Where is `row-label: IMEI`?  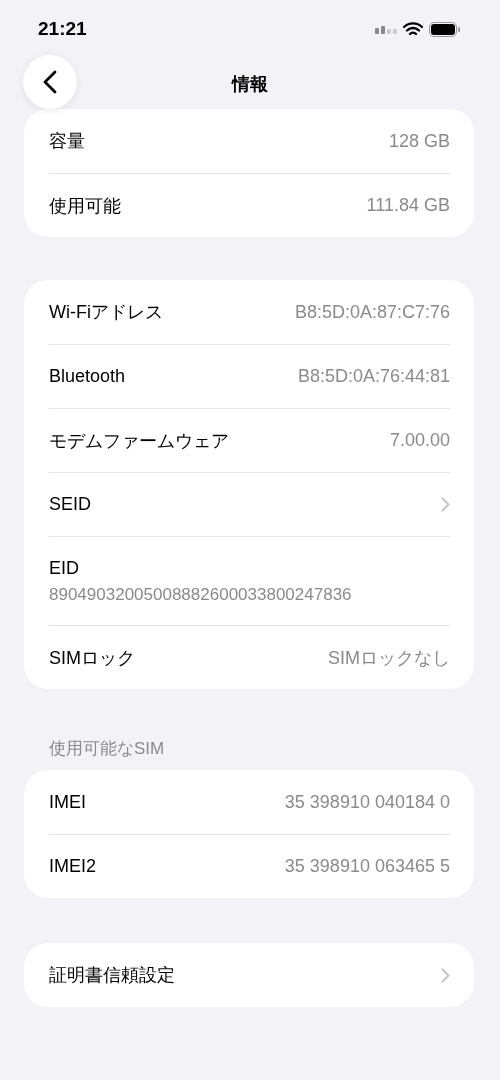
row-label: IMEI is located at coordinates (67, 802).